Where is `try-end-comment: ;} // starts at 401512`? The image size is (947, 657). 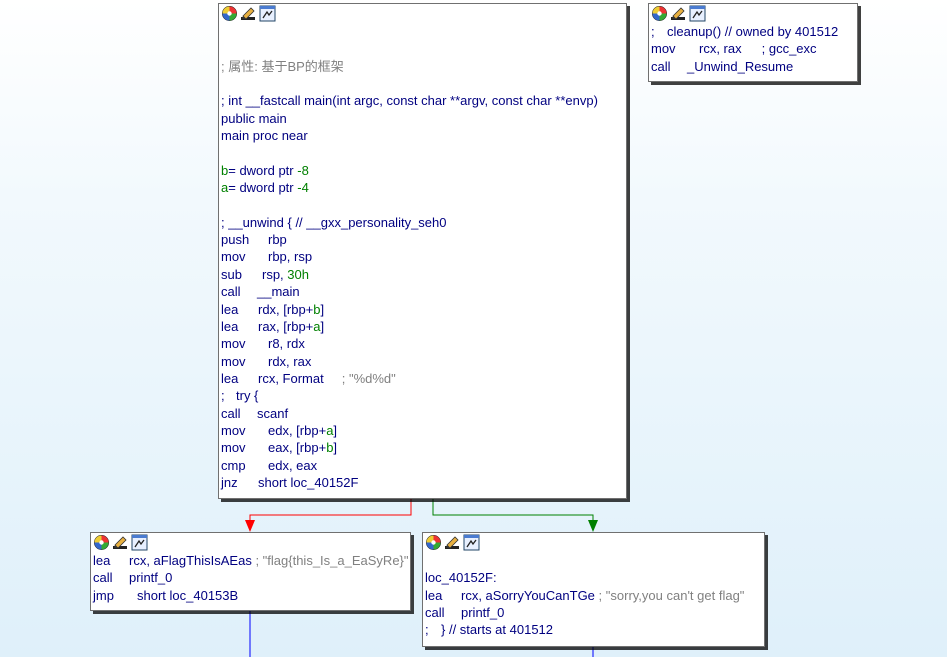 try-end-comment: ;} // starts at 401512 is located at coordinates (489, 630).